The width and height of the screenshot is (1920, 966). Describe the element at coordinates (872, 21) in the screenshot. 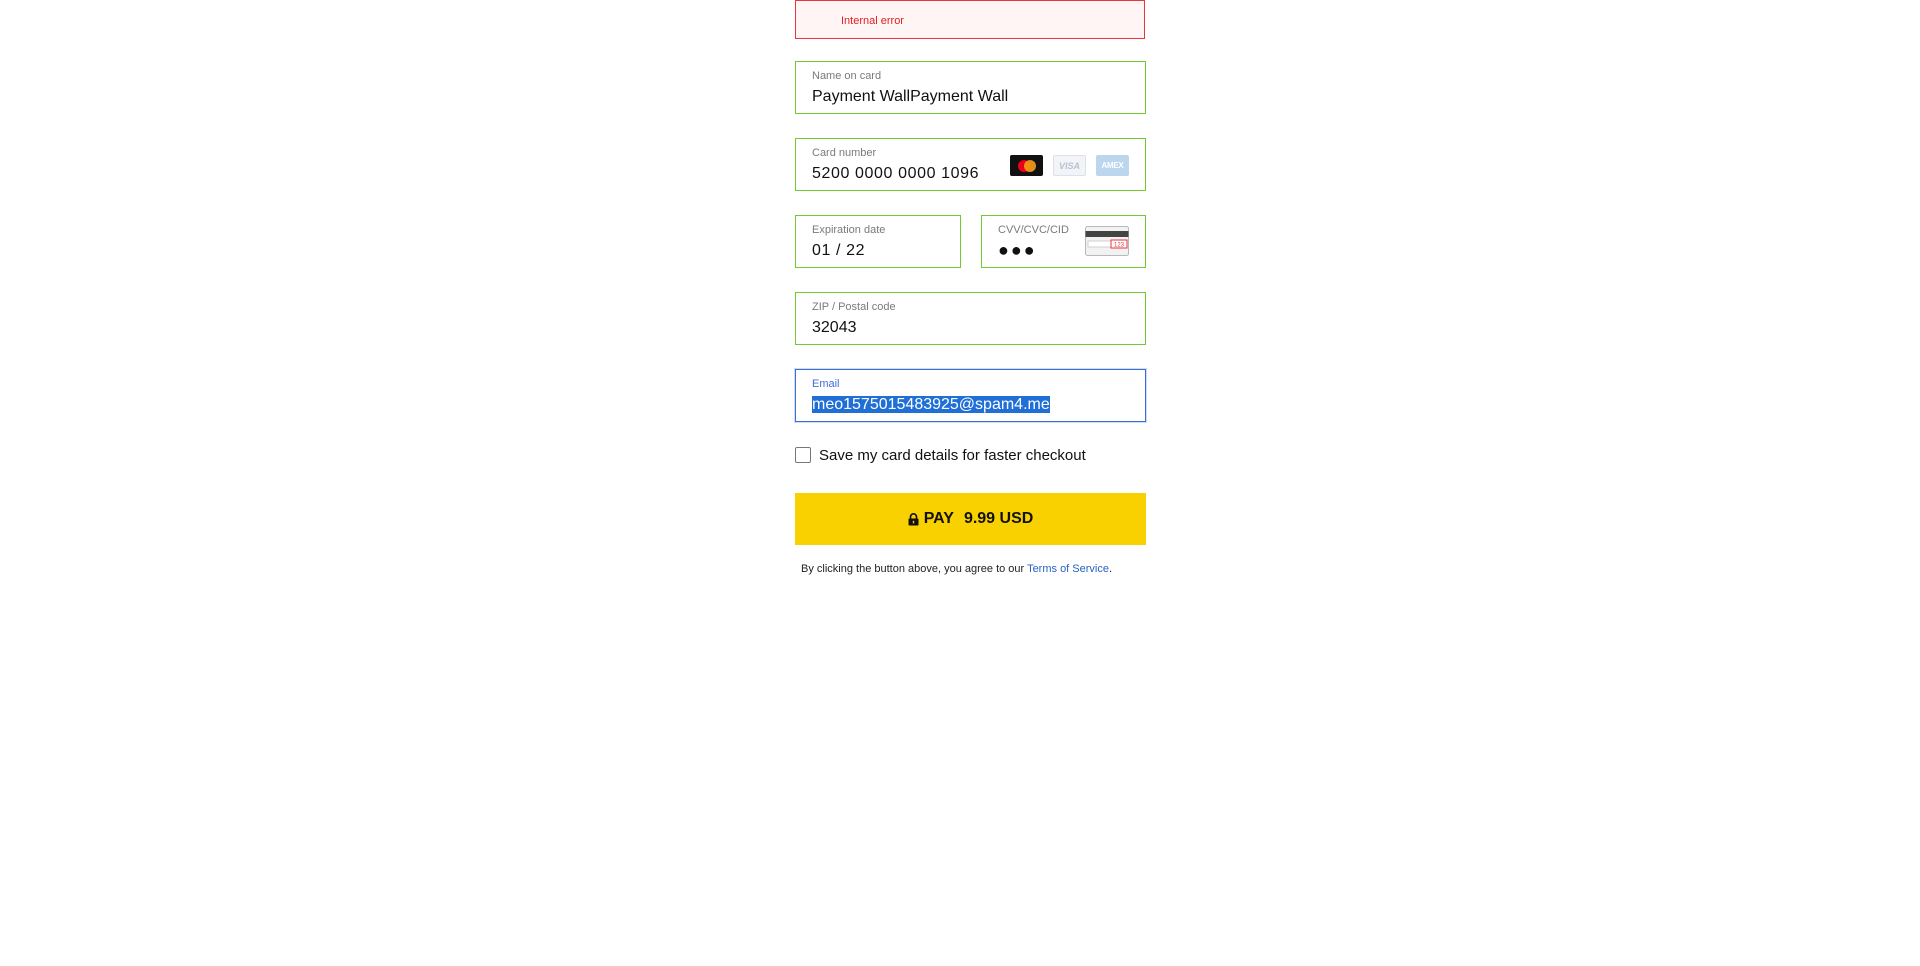

I see `error-message: Internal error` at that location.